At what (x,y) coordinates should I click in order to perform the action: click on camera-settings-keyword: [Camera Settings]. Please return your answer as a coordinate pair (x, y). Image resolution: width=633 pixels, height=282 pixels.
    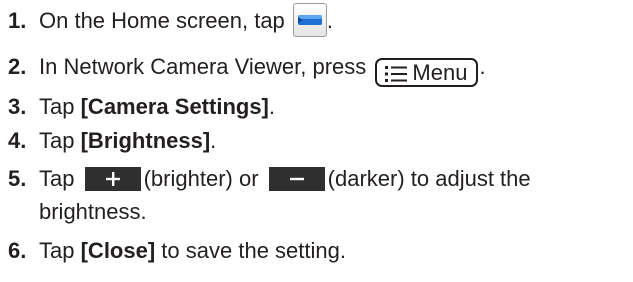
    Looking at the image, I should click on (174, 106).